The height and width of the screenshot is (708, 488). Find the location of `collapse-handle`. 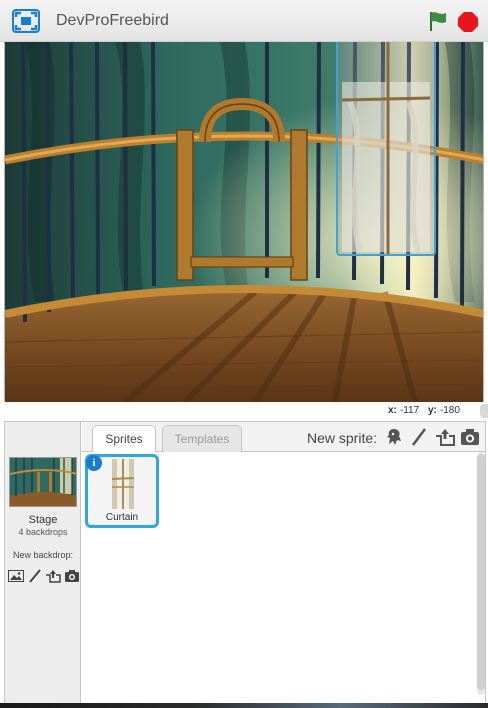

collapse-handle is located at coordinates (484, 411).